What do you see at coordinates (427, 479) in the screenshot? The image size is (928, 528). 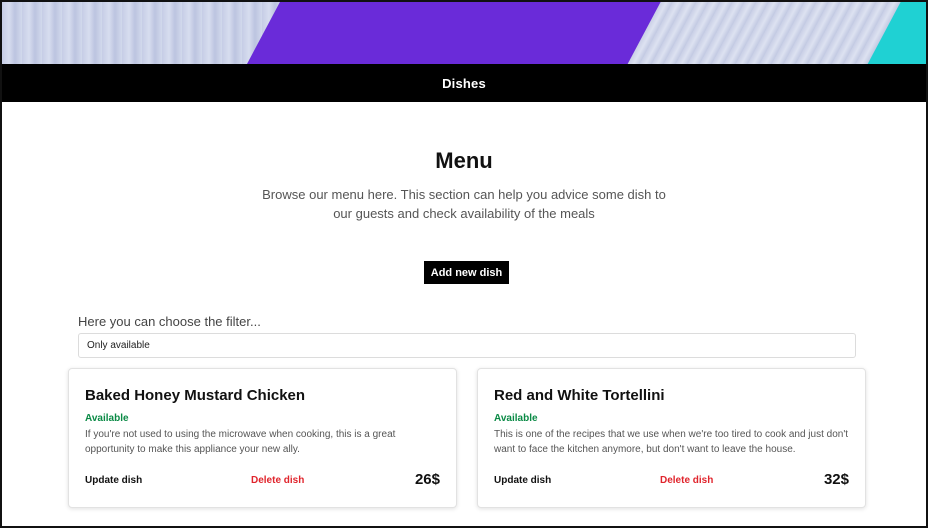 I see `dish-price: 26$` at bounding box center [427, 479].